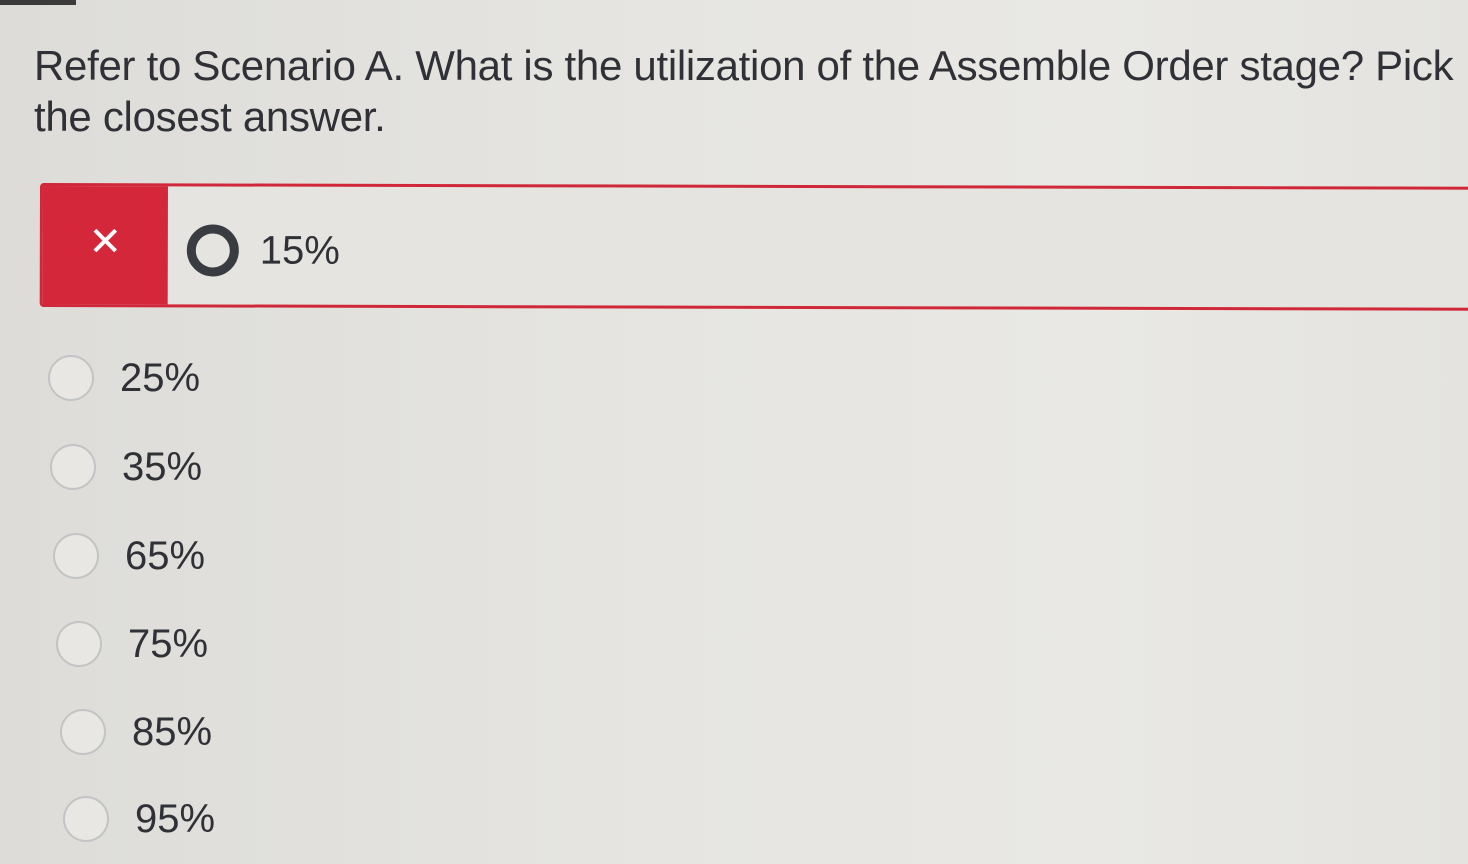 Image resolution: width=1468 pixels, height=864 pixels. Describe the element at coordinates (175, 819) in the screenshot. I see `answer-label: 95%` at that location.